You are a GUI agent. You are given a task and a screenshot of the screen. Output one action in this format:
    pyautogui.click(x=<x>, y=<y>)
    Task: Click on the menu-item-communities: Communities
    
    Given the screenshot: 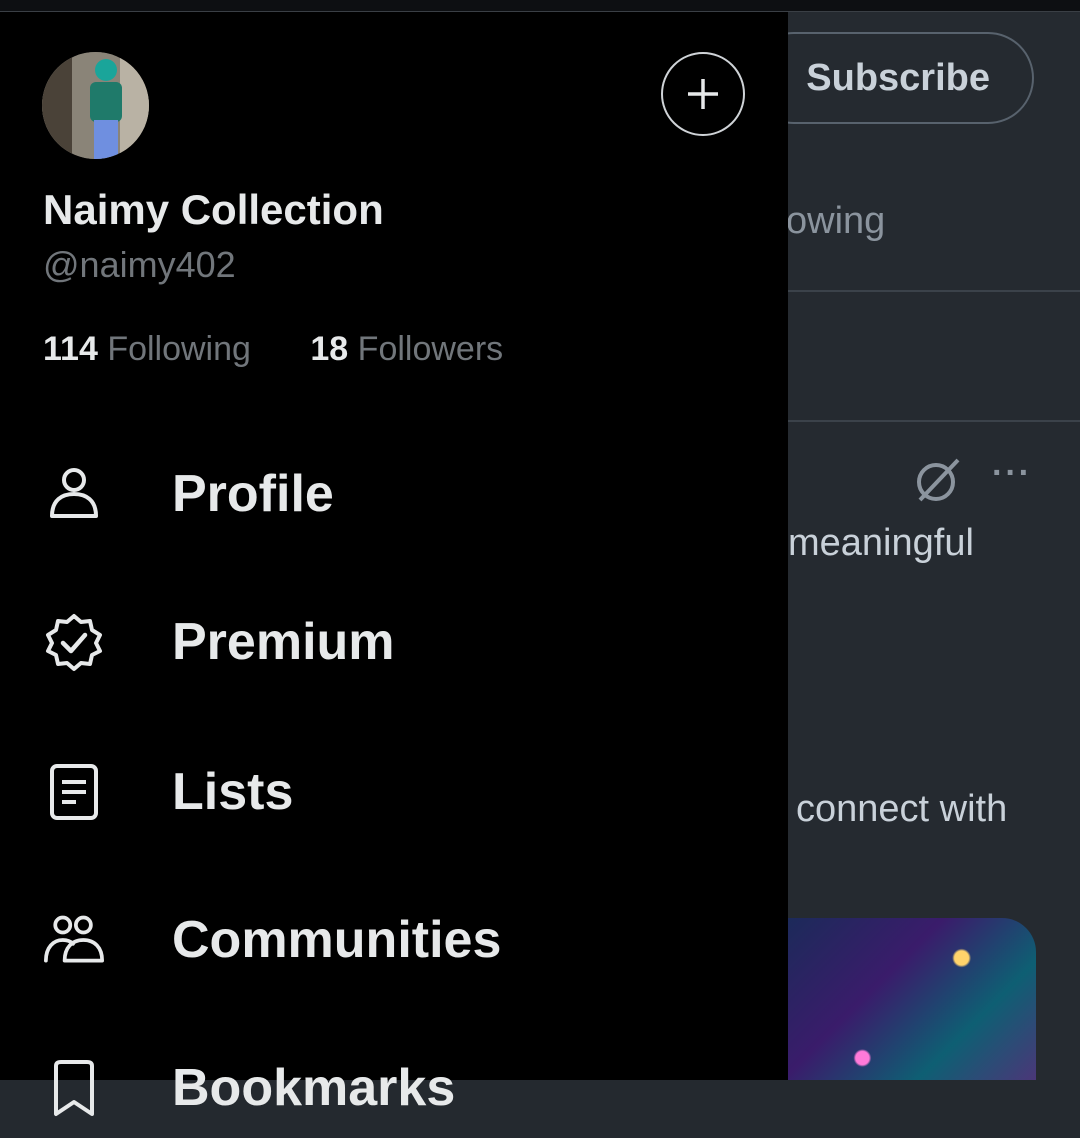 What is the action you would take?
    pyautogui.click(x=394, y=940)
    